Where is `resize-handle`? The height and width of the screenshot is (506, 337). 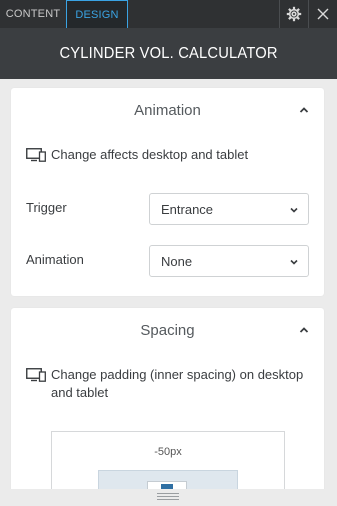 resize-handle is located at coordinates (168, 497).